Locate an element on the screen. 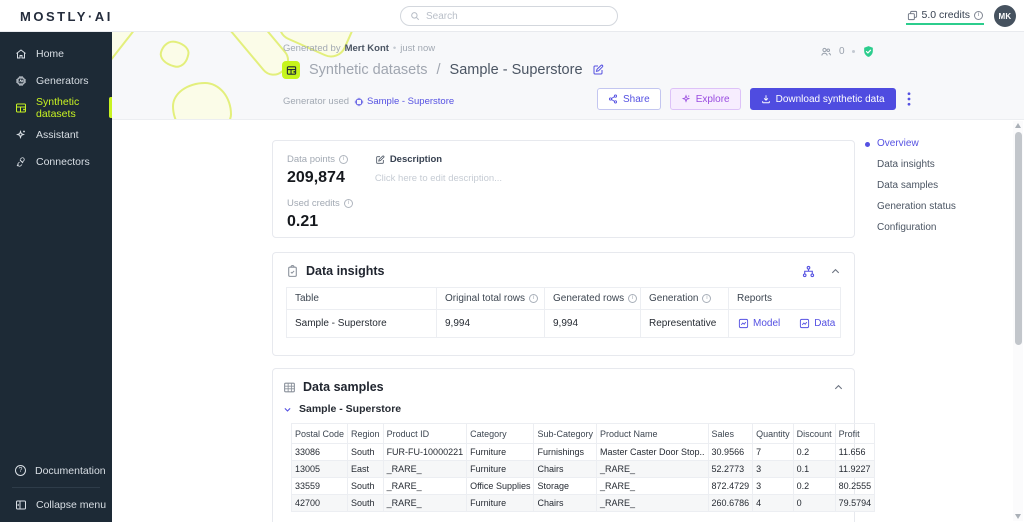 The width and height of the screenshot is (1024, 522). generator-link: Sample - Superstore is located at coordinates (404, 101).